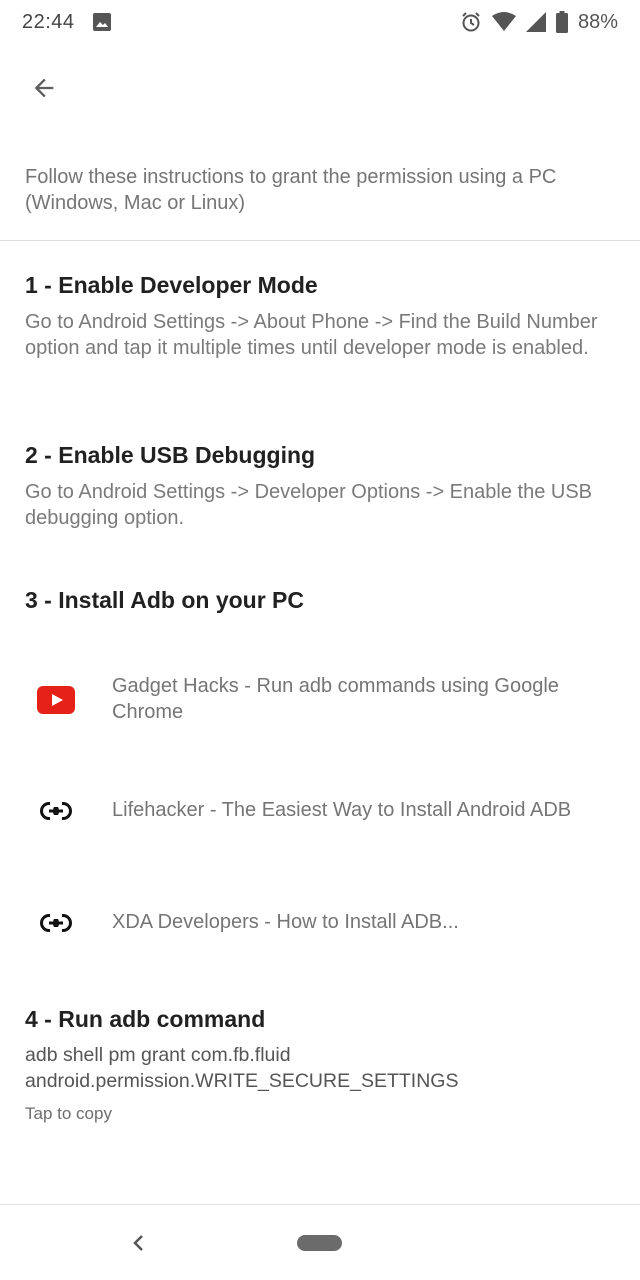 The height and width of the screenshot is (1280, 640). What do you see at coordinates (101, 22) in the screenshot?
I see `image-icon` at bounding box center [101, 22].